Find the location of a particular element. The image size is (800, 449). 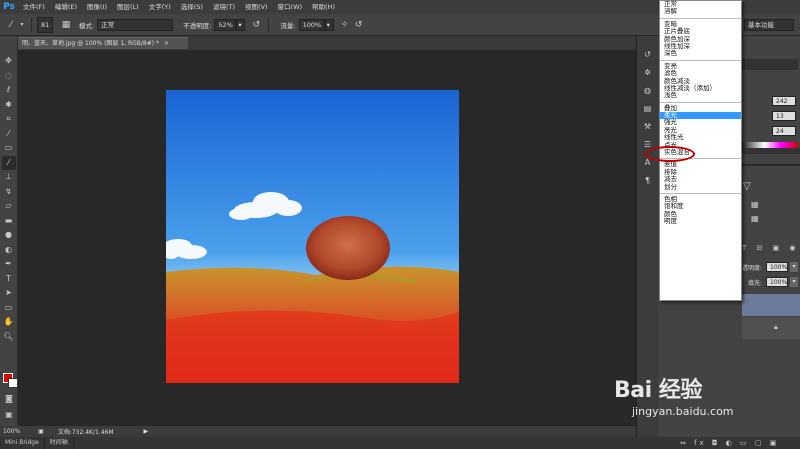

panel-header is located at coordinates (770, 64).